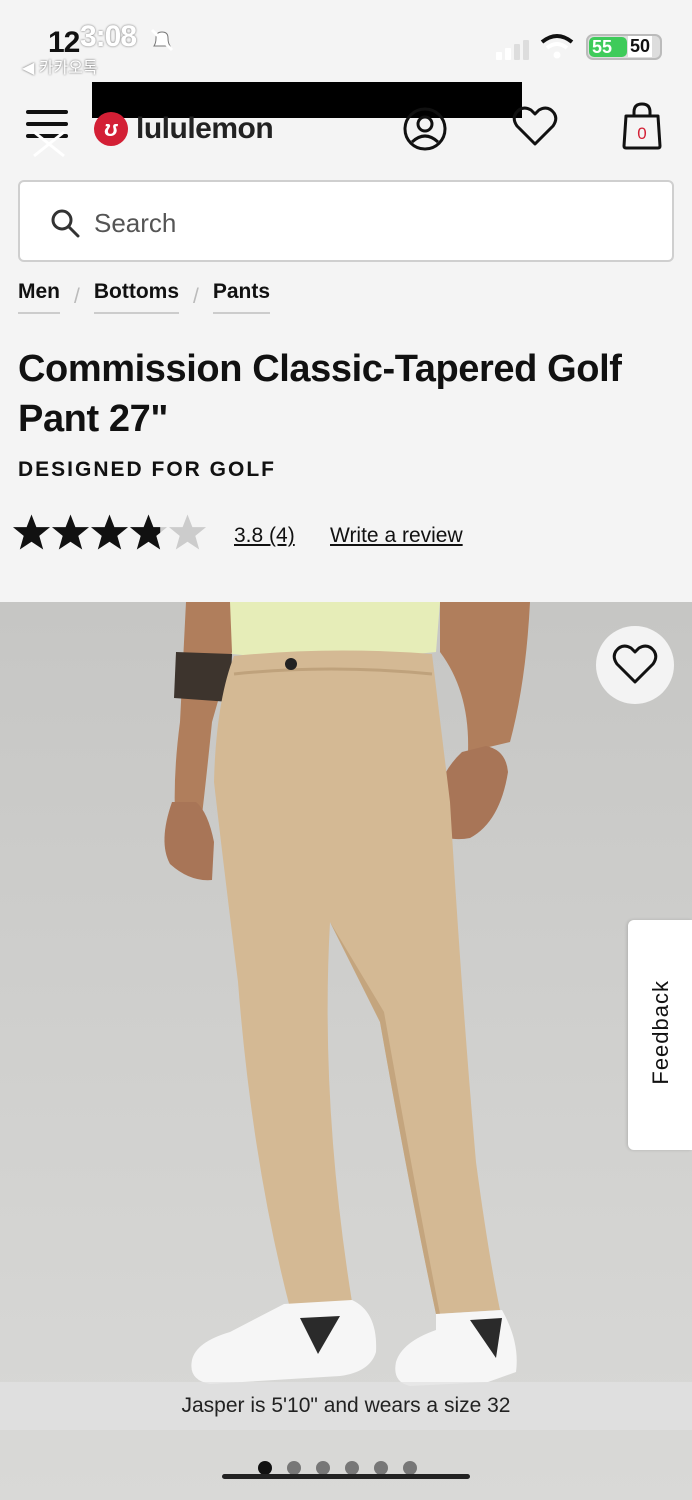  What do you see at coordinates (162, 40) in the screenshot?
I see `bell-off-icon` at bounding box center [162, 40].